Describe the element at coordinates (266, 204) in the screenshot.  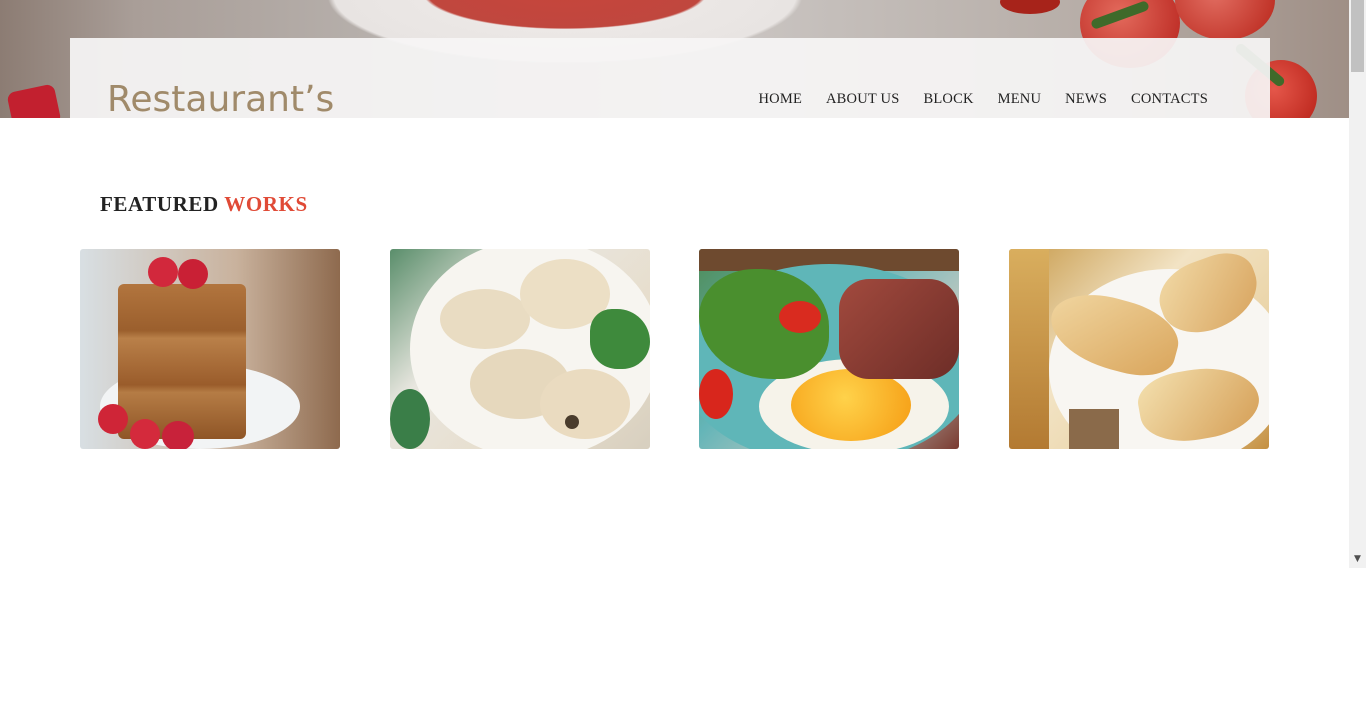
I see `title-accent: WORKS` at that location.